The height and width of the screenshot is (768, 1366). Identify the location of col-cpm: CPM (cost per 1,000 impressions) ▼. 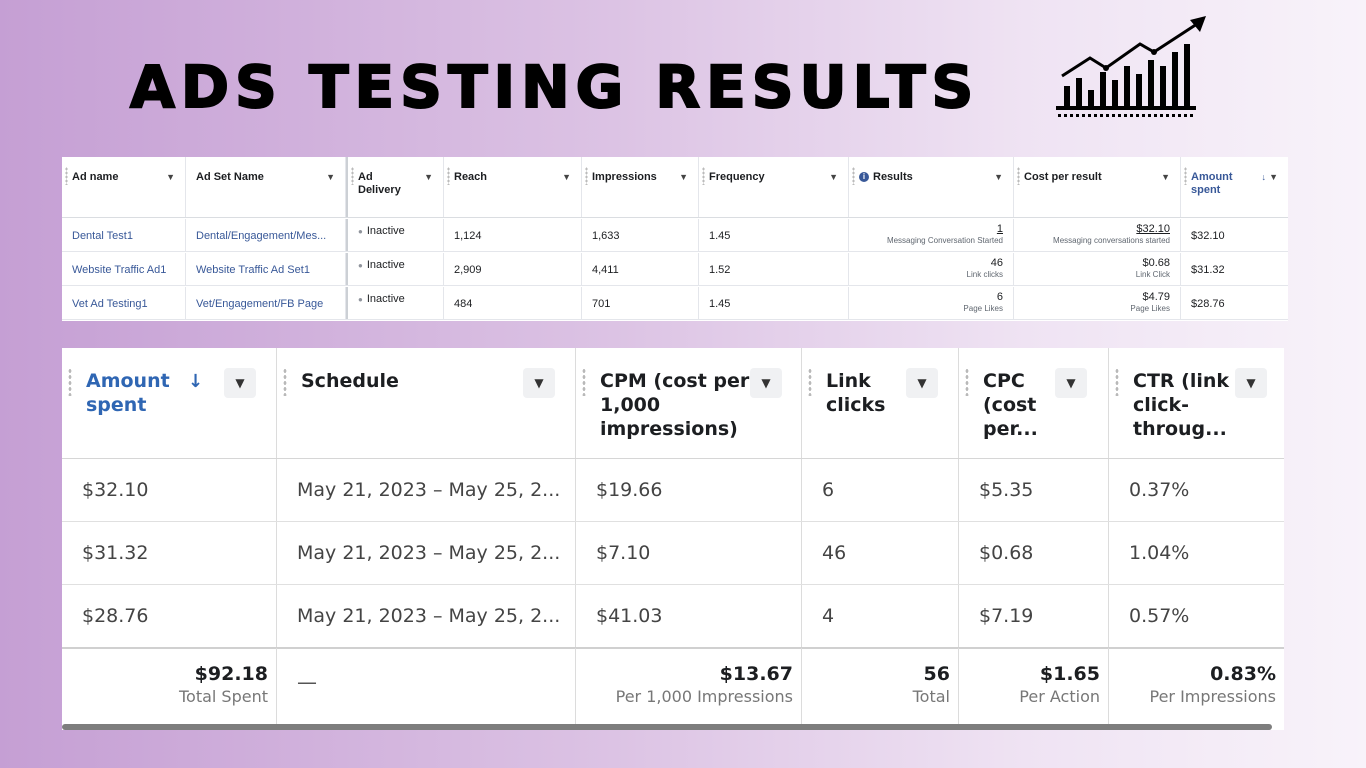
(689, 403).